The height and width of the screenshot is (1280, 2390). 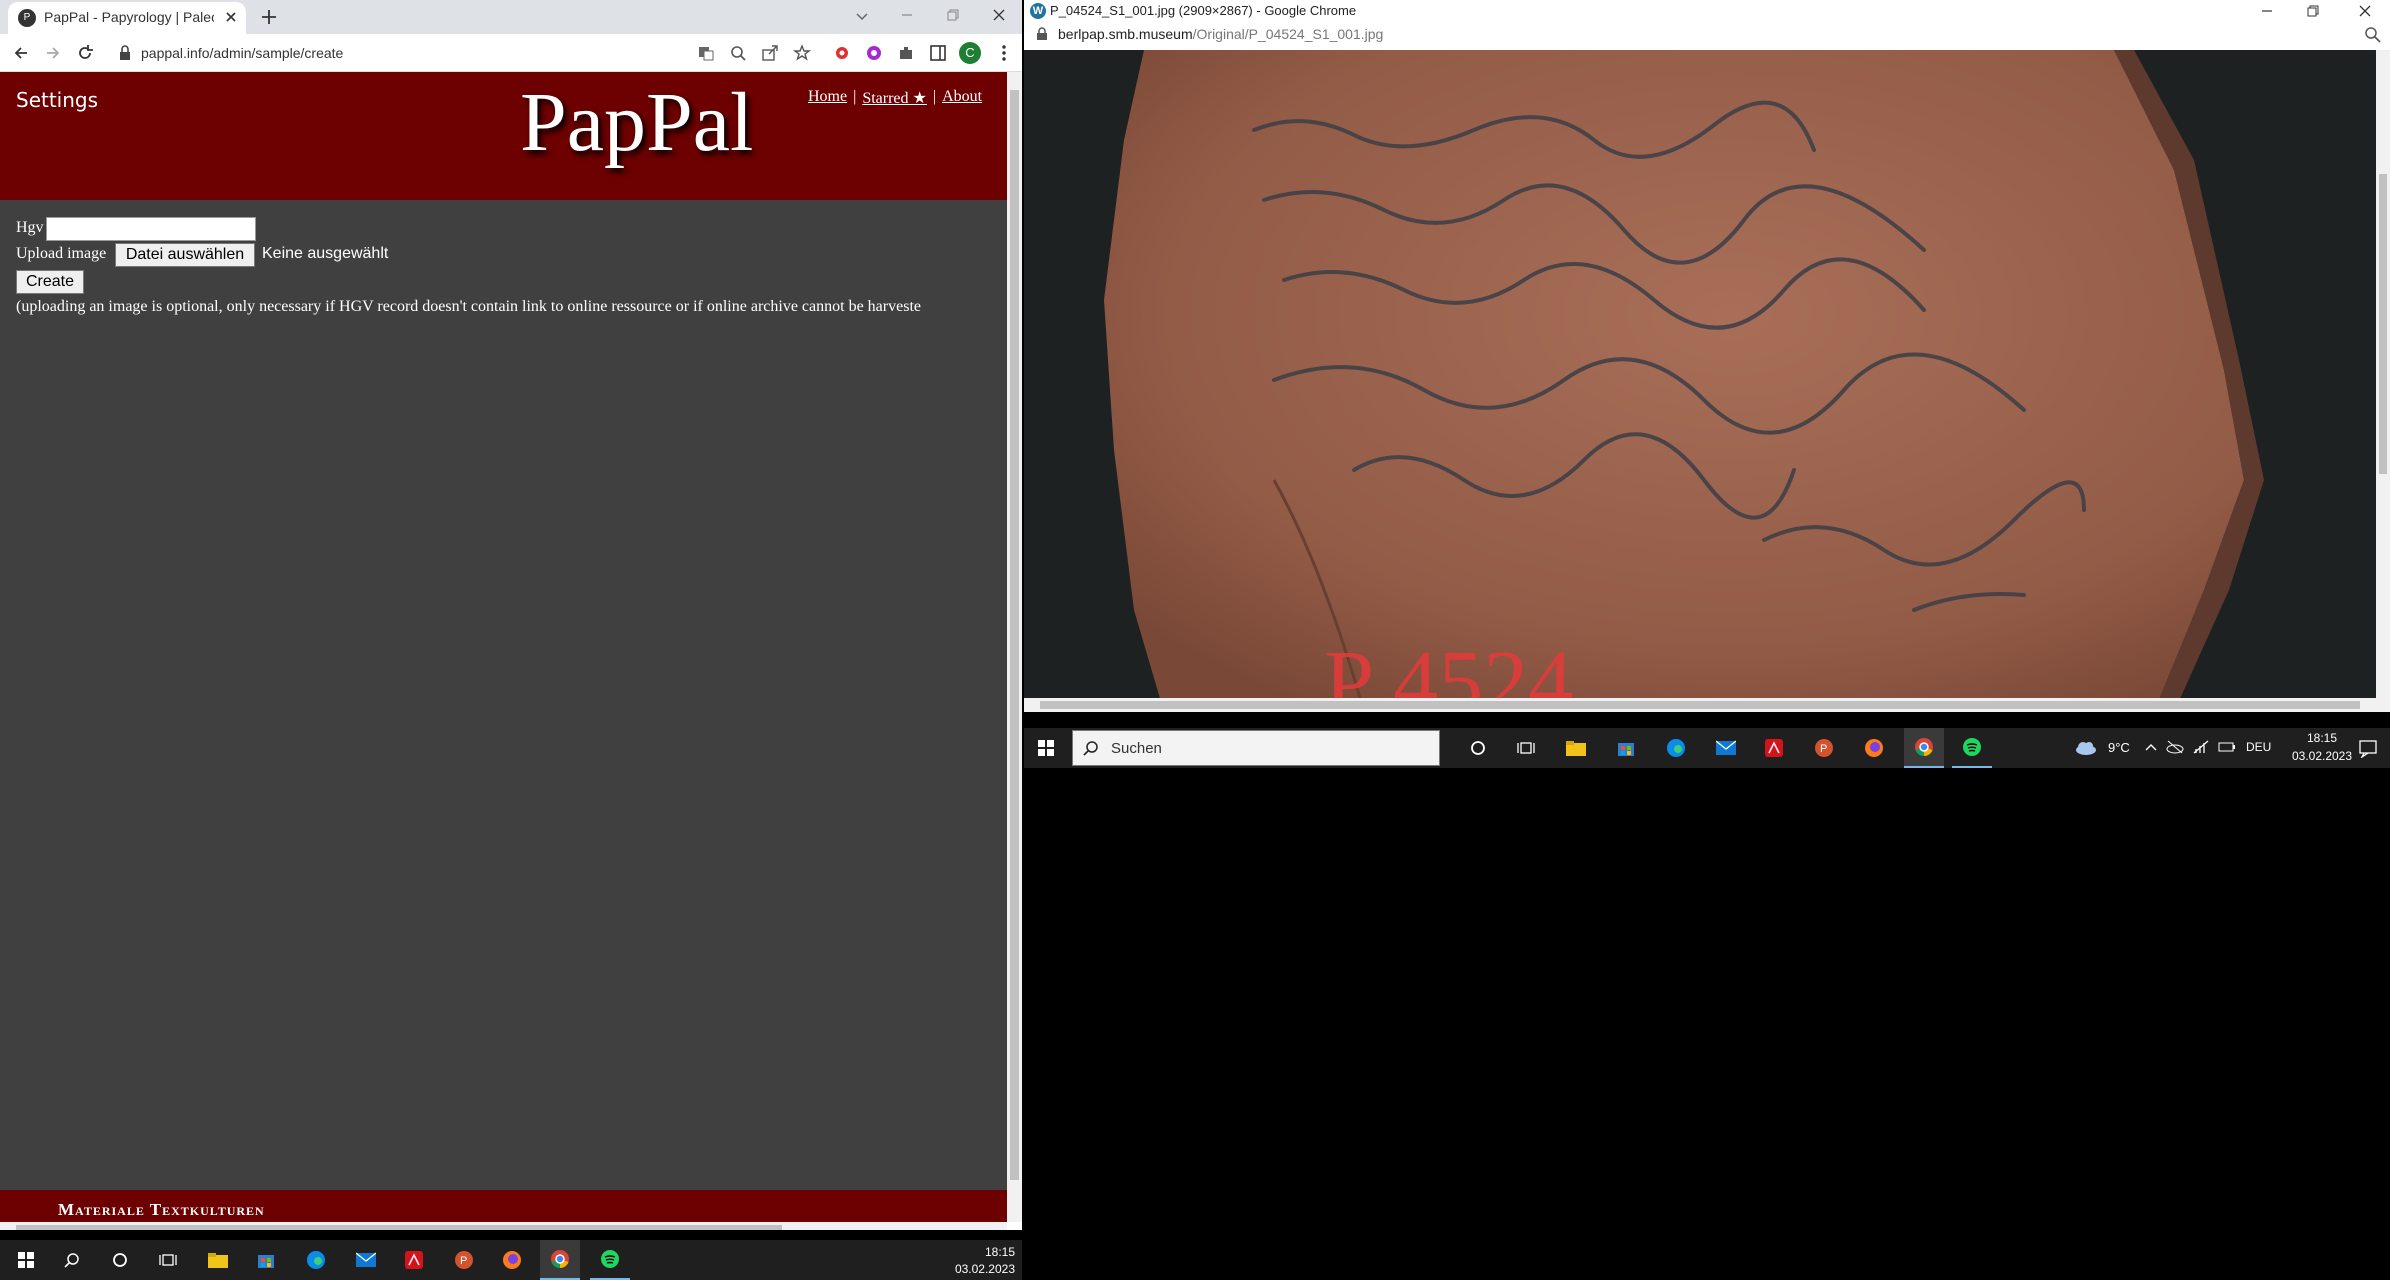 What do you see at coordinates (1038, 11) in the screenshot?
I see `wordpress-icon: W` at bounding box center [1038, 11].